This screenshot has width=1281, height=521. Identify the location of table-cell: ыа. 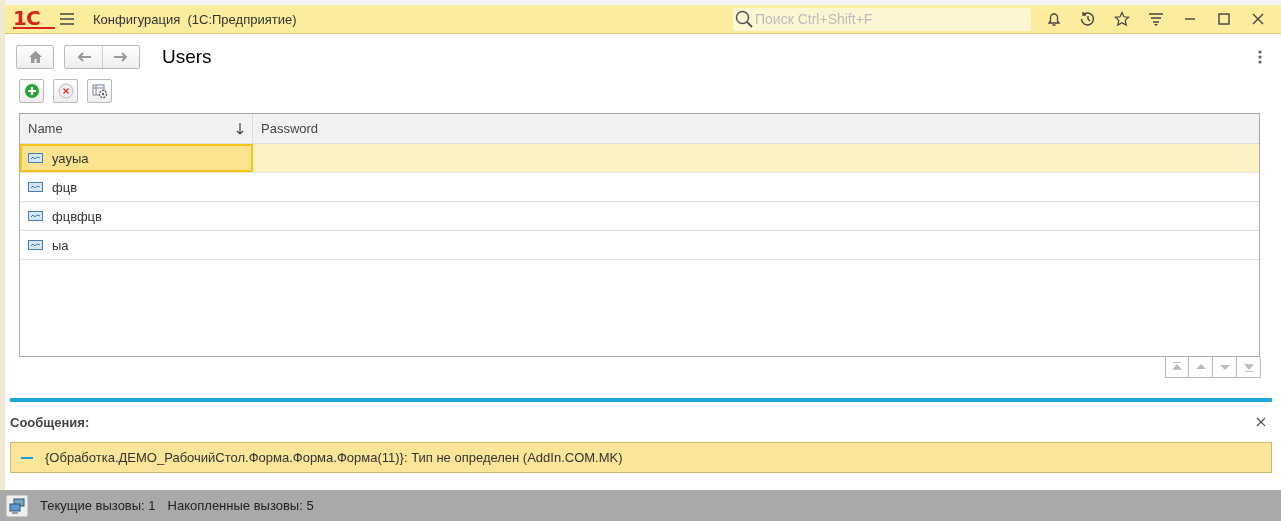
(136, 245).